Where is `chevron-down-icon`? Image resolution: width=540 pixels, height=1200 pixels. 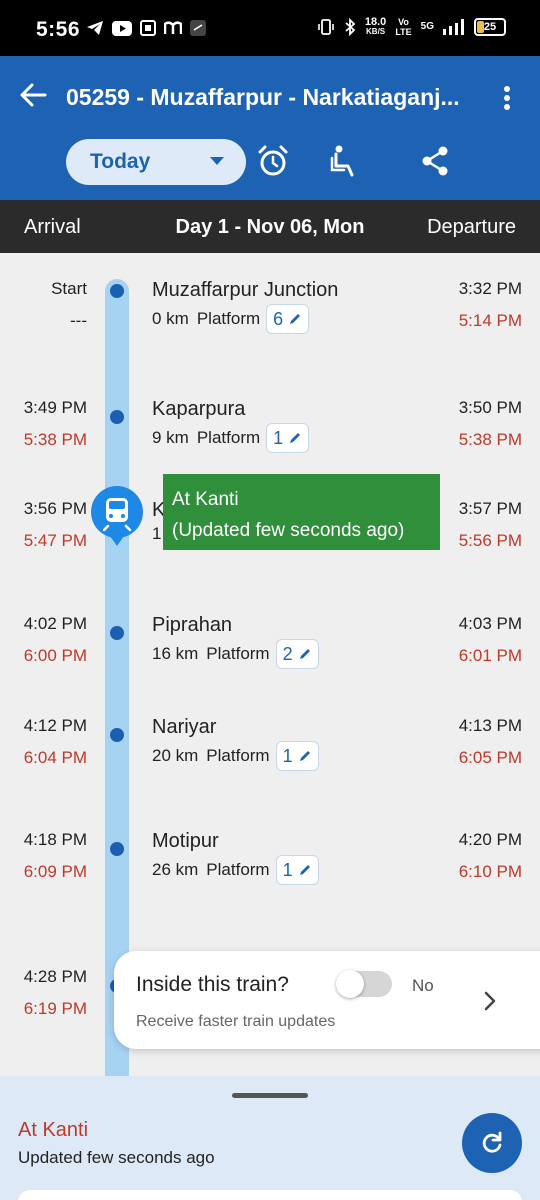
chevron-down-icon is located at coordinates (217, 161).